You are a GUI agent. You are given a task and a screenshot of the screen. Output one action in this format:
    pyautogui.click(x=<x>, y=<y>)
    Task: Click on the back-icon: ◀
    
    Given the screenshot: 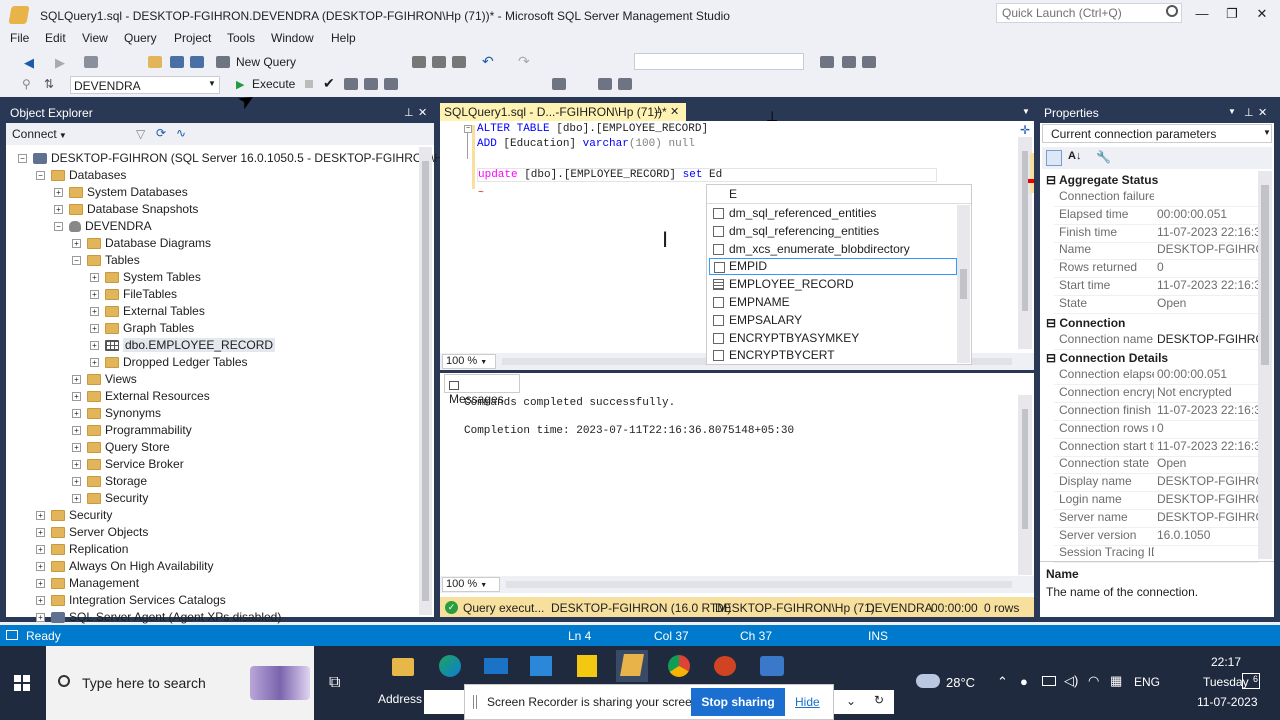 What is the action you would take?
    pyautogui.click(x=29, y=63)
    